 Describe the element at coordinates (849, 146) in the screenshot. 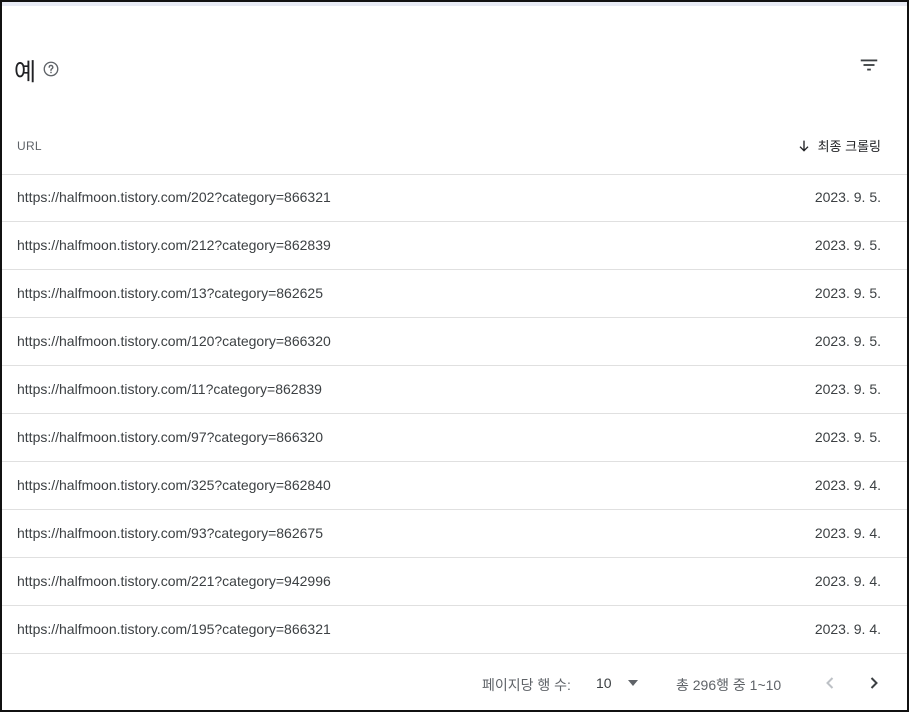

I see `column-header-last-crawl-label: 최종 크롤링` at that location.